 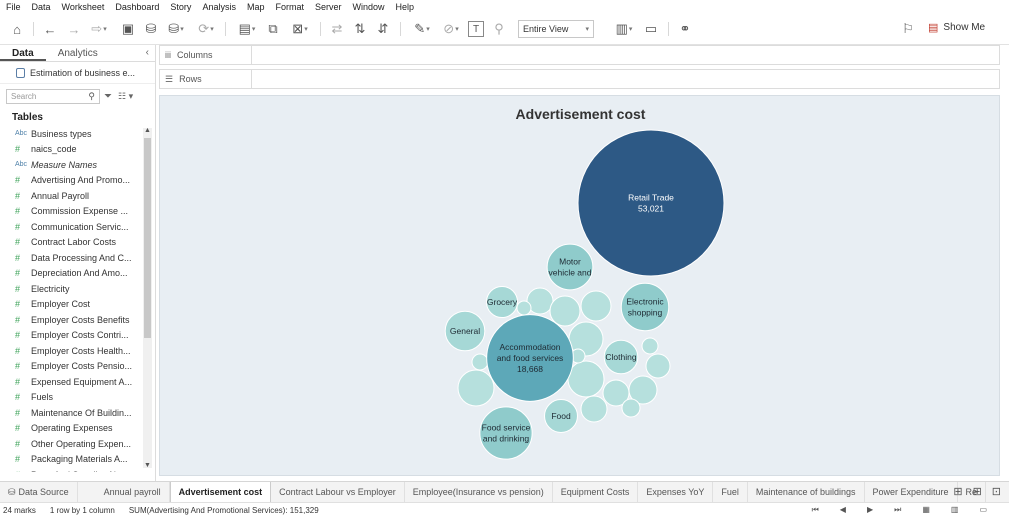 What do you see at coordinates (451, 29) in the screenshot?
I see `group-icon: ⊘ ▾` at bounding box center [451, 29].